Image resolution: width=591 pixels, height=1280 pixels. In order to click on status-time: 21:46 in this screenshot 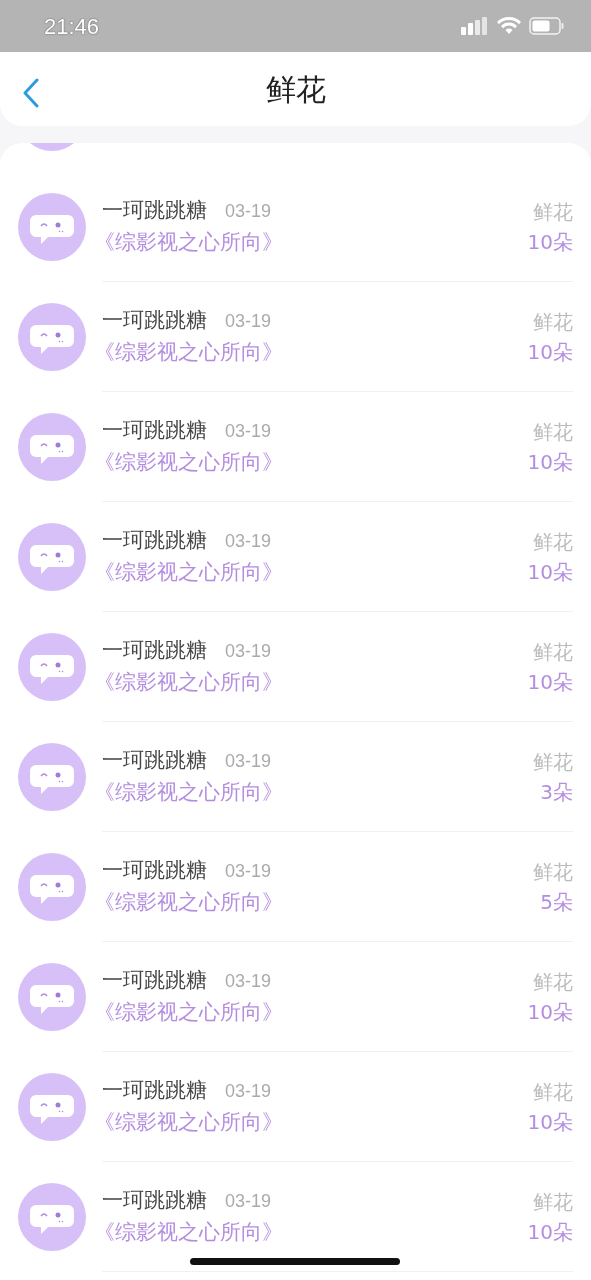, I will do `click(72, 26)`.